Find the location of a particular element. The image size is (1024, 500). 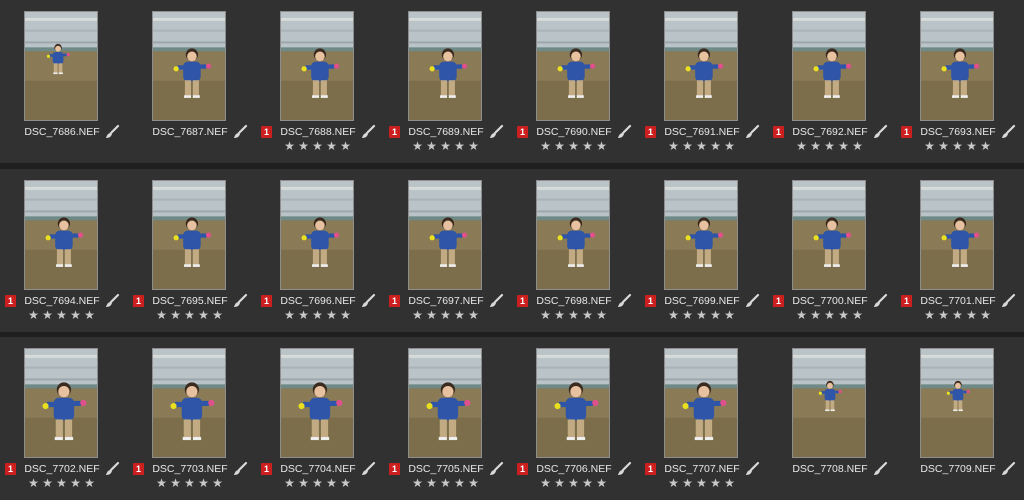

thumbnail-cell: 1 DSC_7693.NEF ★ ★ ★ ★ ★ is located at coordinates (960, 80).